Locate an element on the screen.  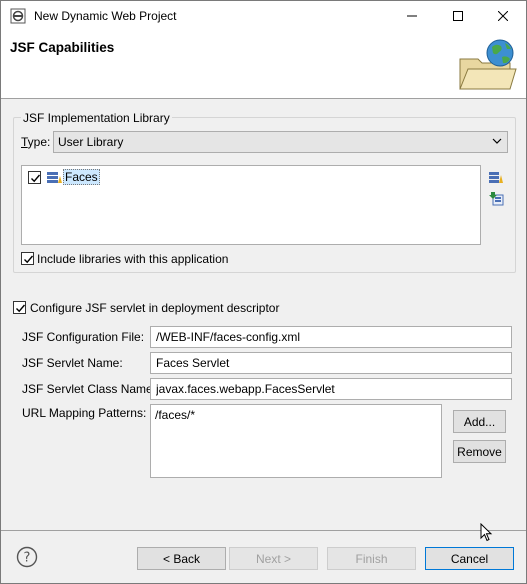
url-mapping-list: /faces/* is located at coordinates (296, 441).